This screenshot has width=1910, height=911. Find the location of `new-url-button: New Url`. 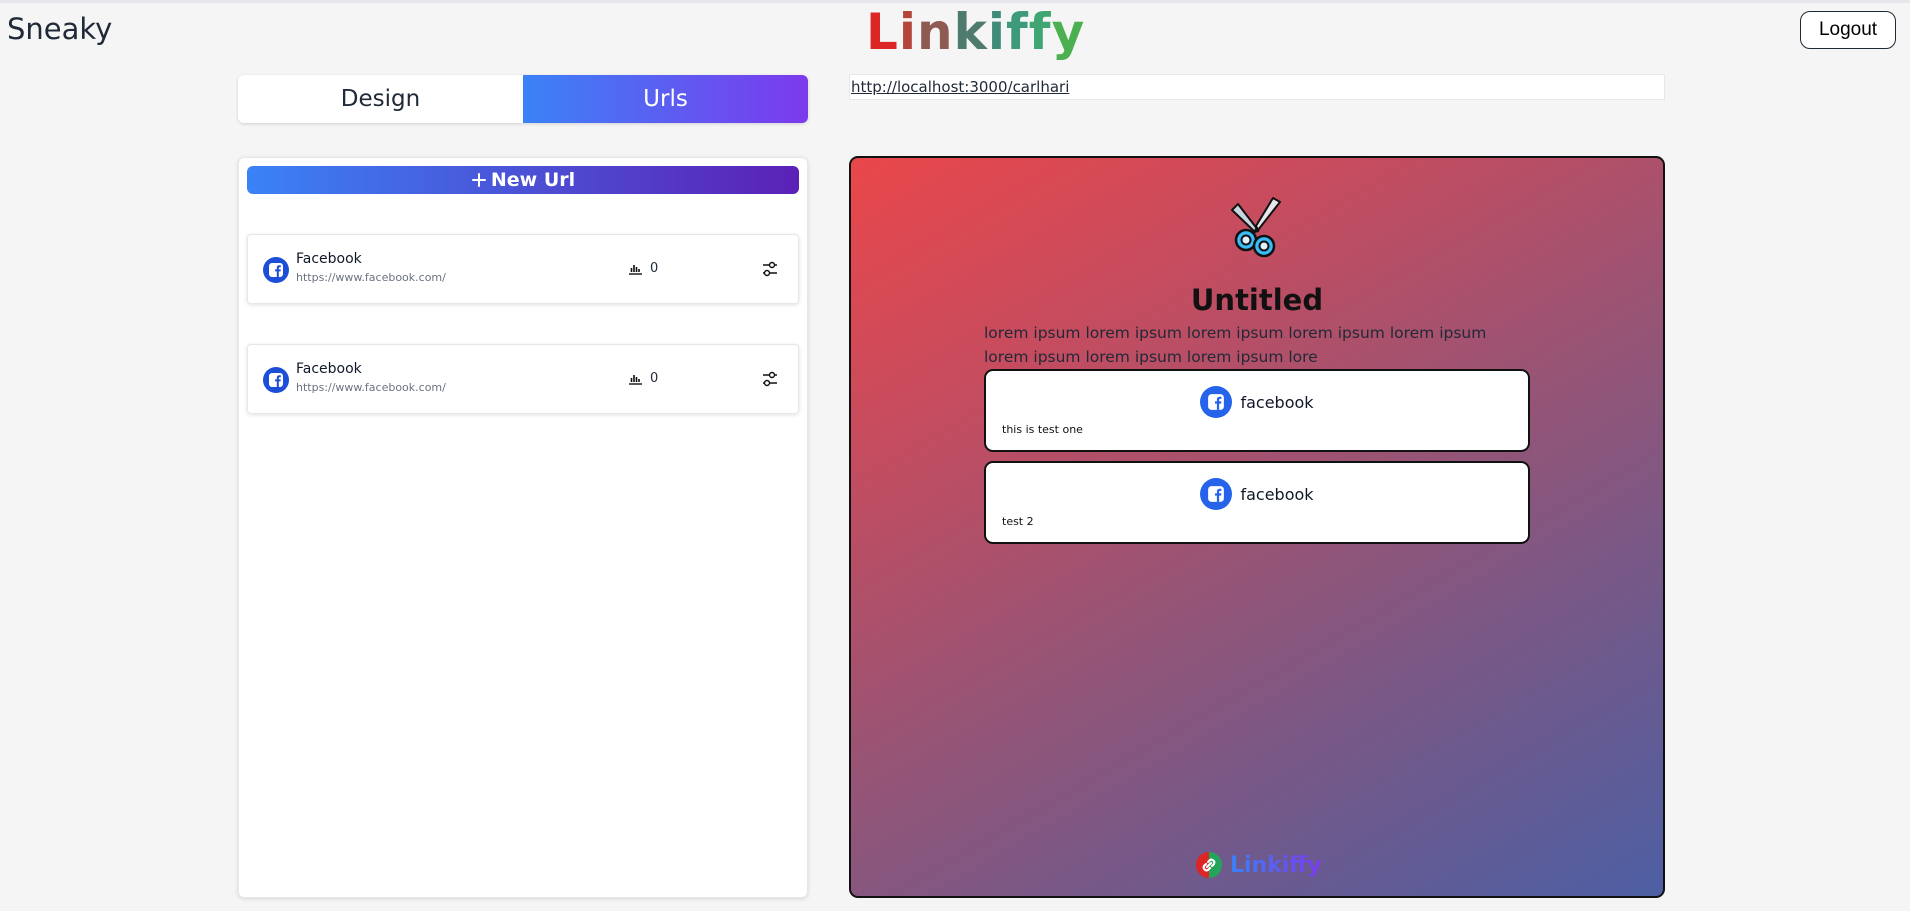

new-url-button: New Url is located at coordinates (523, 180).